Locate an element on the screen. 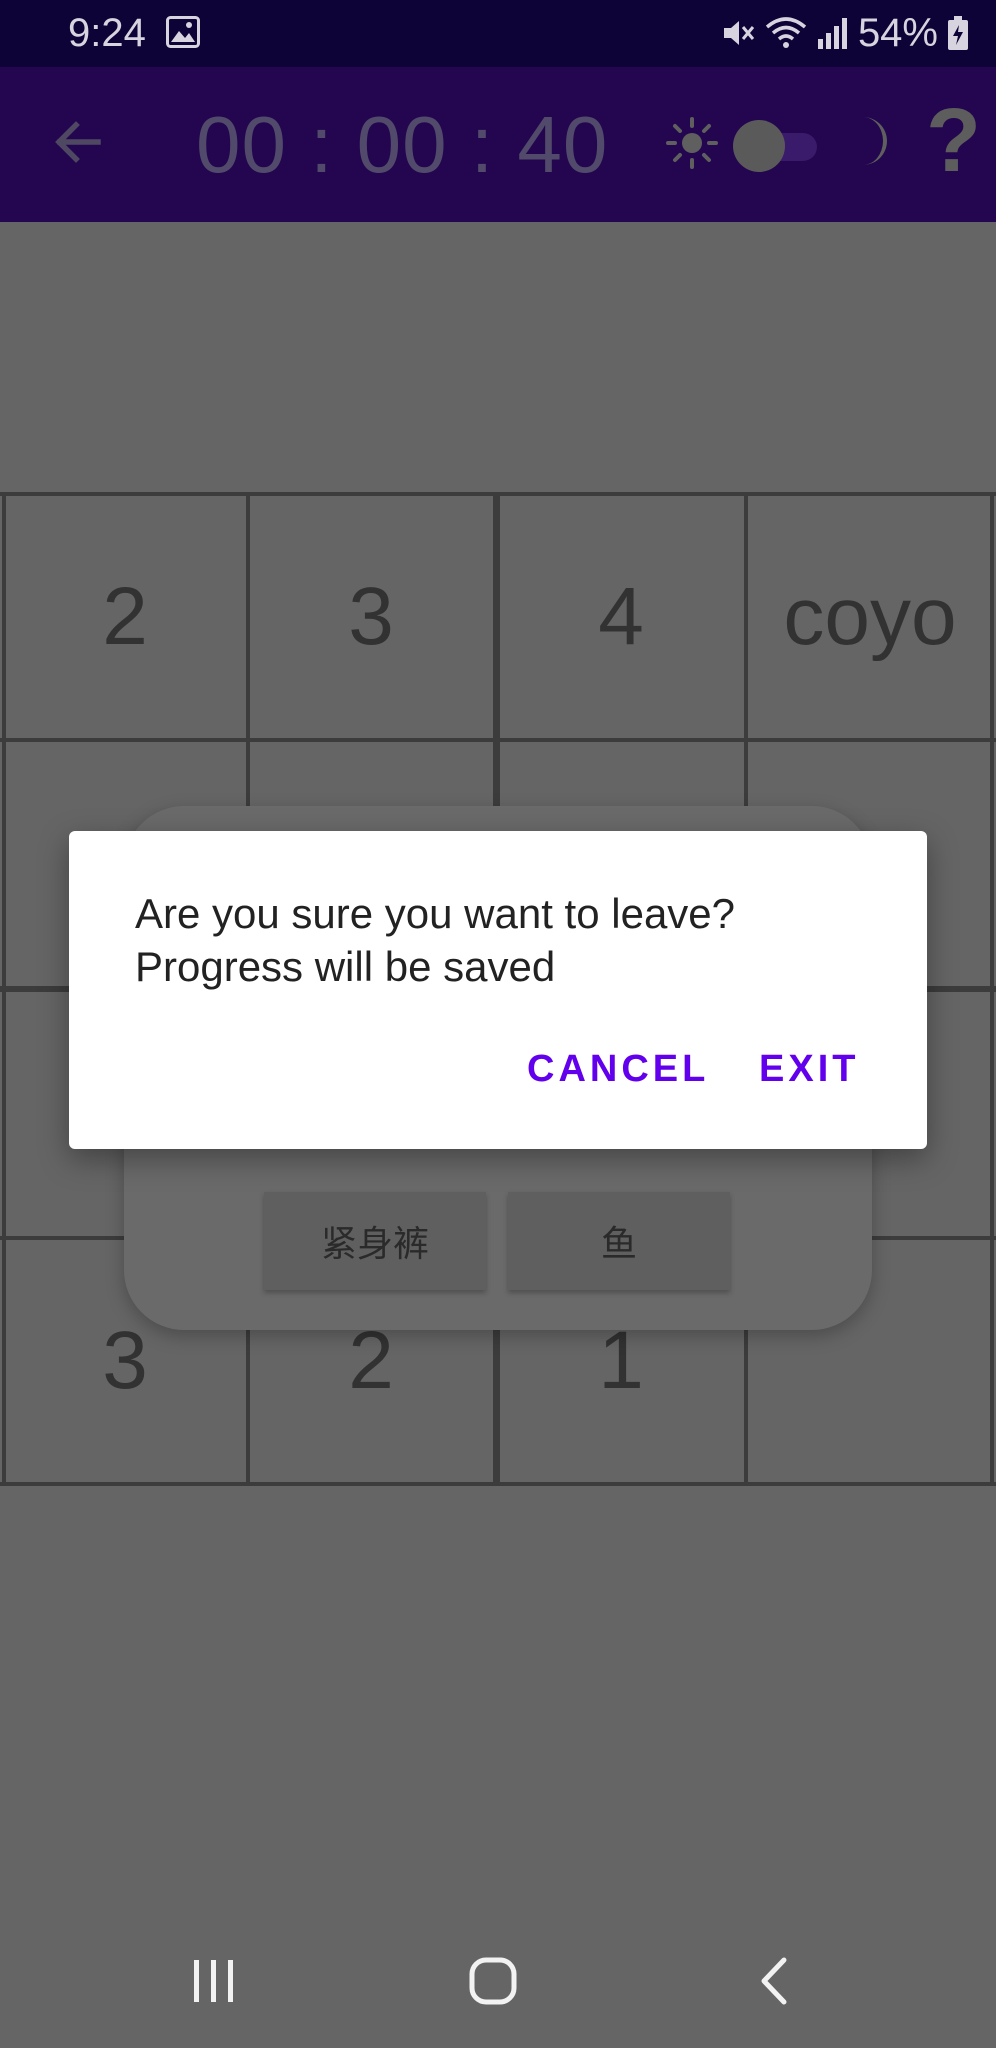 The height and width of the screenshot is (2048, 996). battery-charging-icon is located at coordinates (958, 33).